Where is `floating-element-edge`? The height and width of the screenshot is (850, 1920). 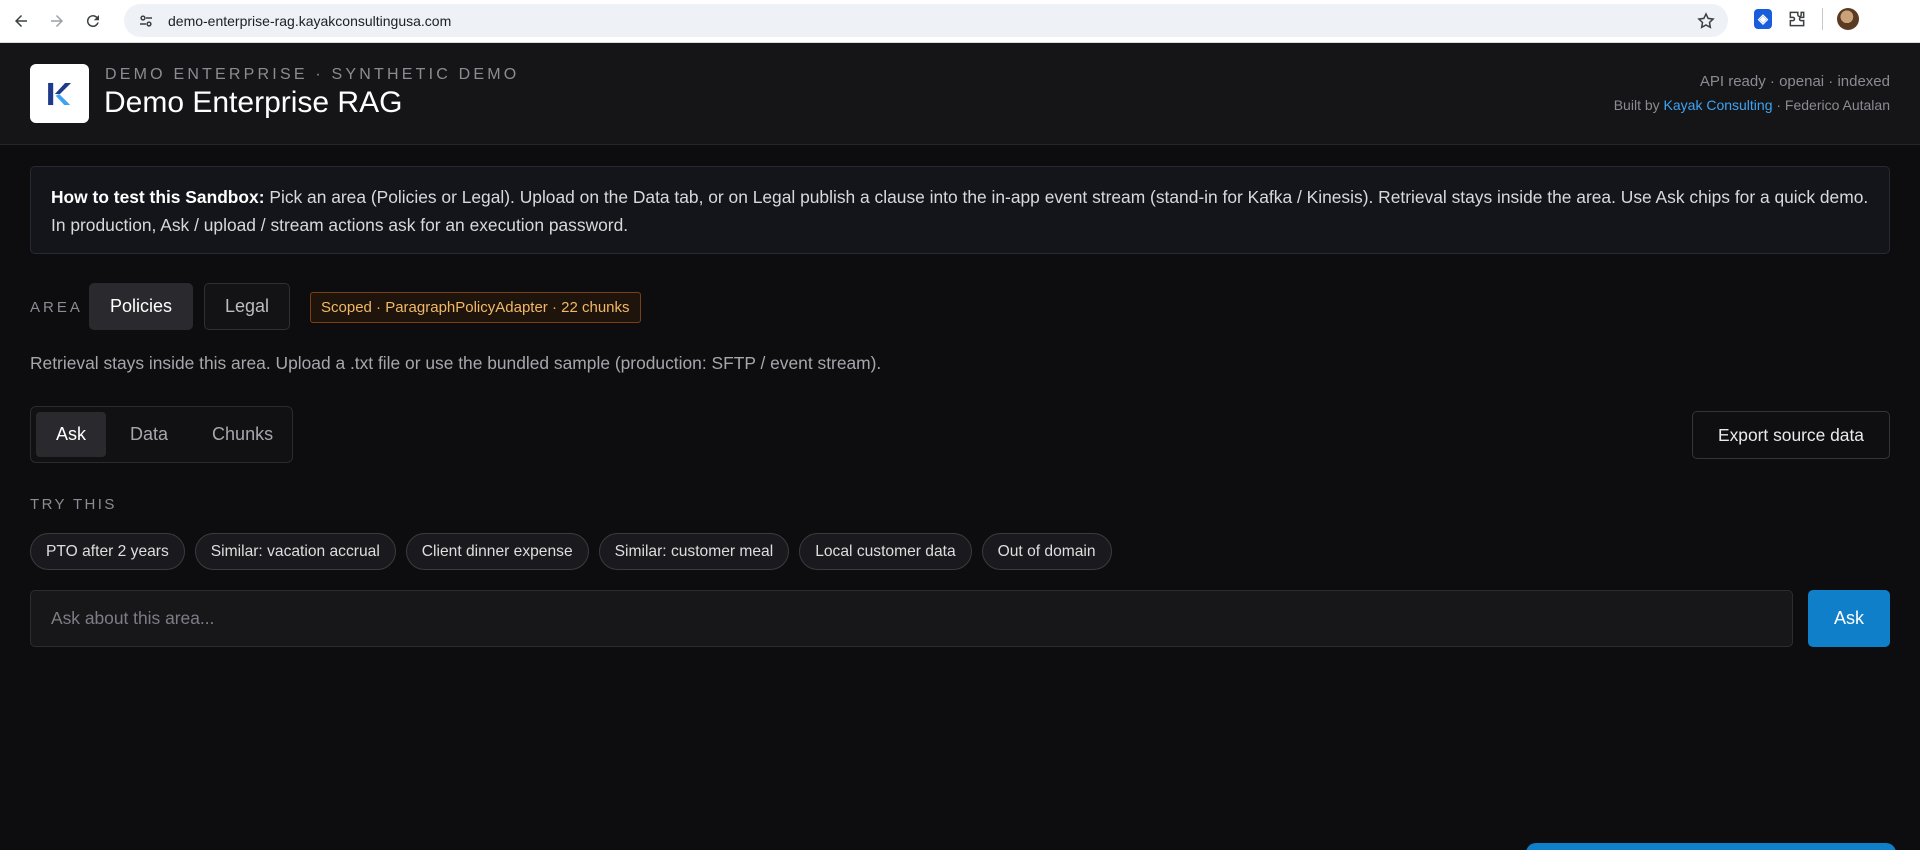
floating-element-edge is located at coordinates (1711, 846).